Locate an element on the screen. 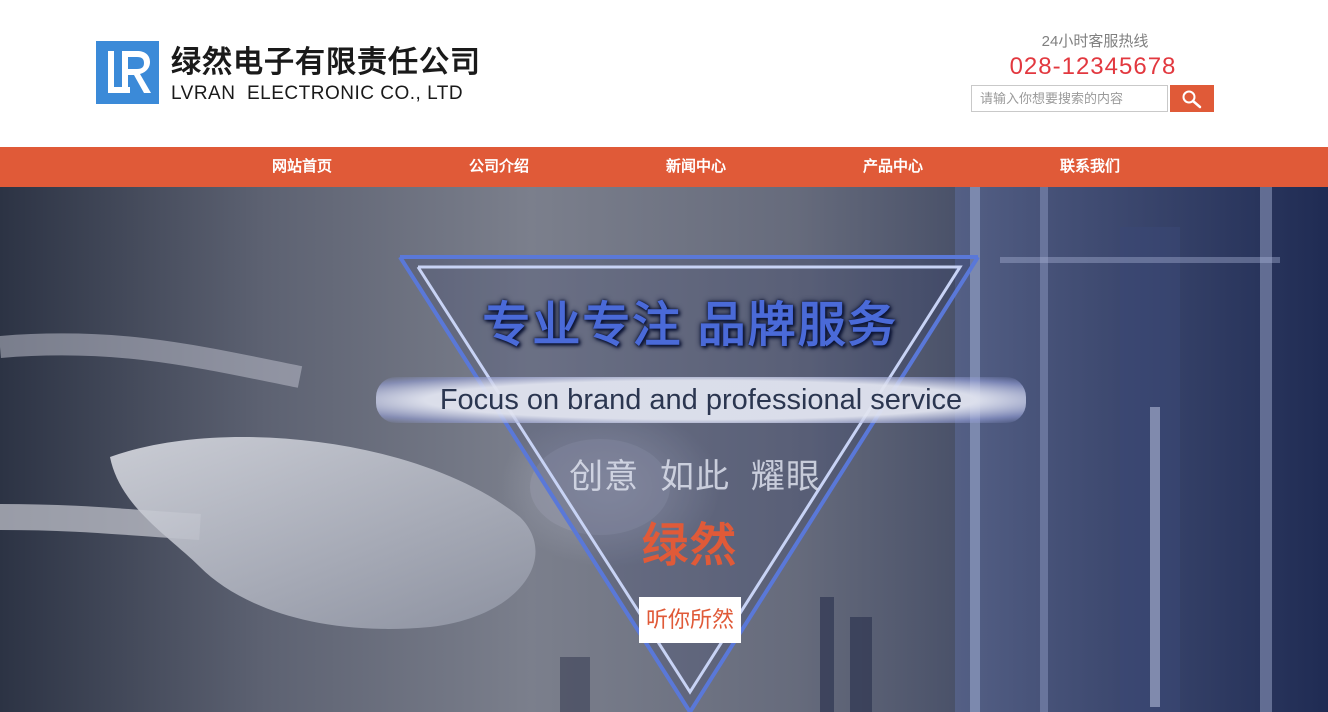  search-input is located at coordinates (1069, 98).